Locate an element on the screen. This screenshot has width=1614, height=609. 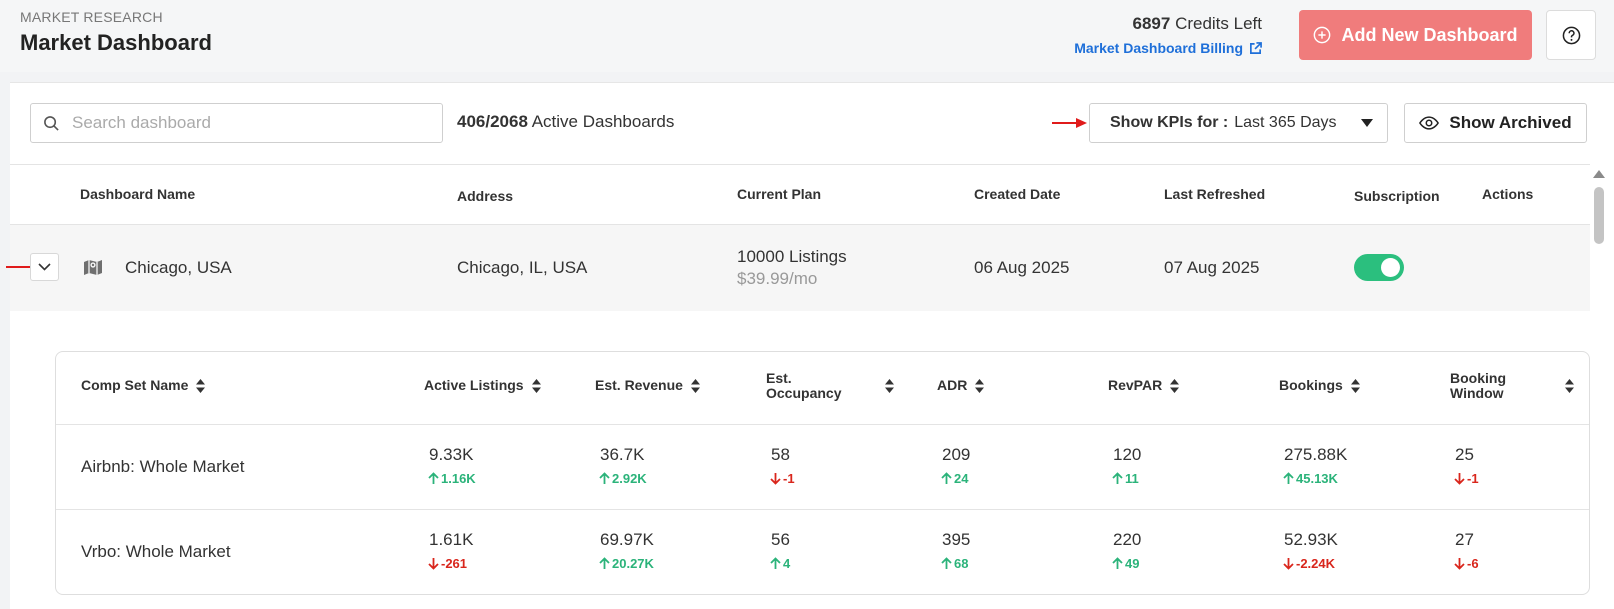
kpi-delta: 20.27K is located at coordinates (626, 563).